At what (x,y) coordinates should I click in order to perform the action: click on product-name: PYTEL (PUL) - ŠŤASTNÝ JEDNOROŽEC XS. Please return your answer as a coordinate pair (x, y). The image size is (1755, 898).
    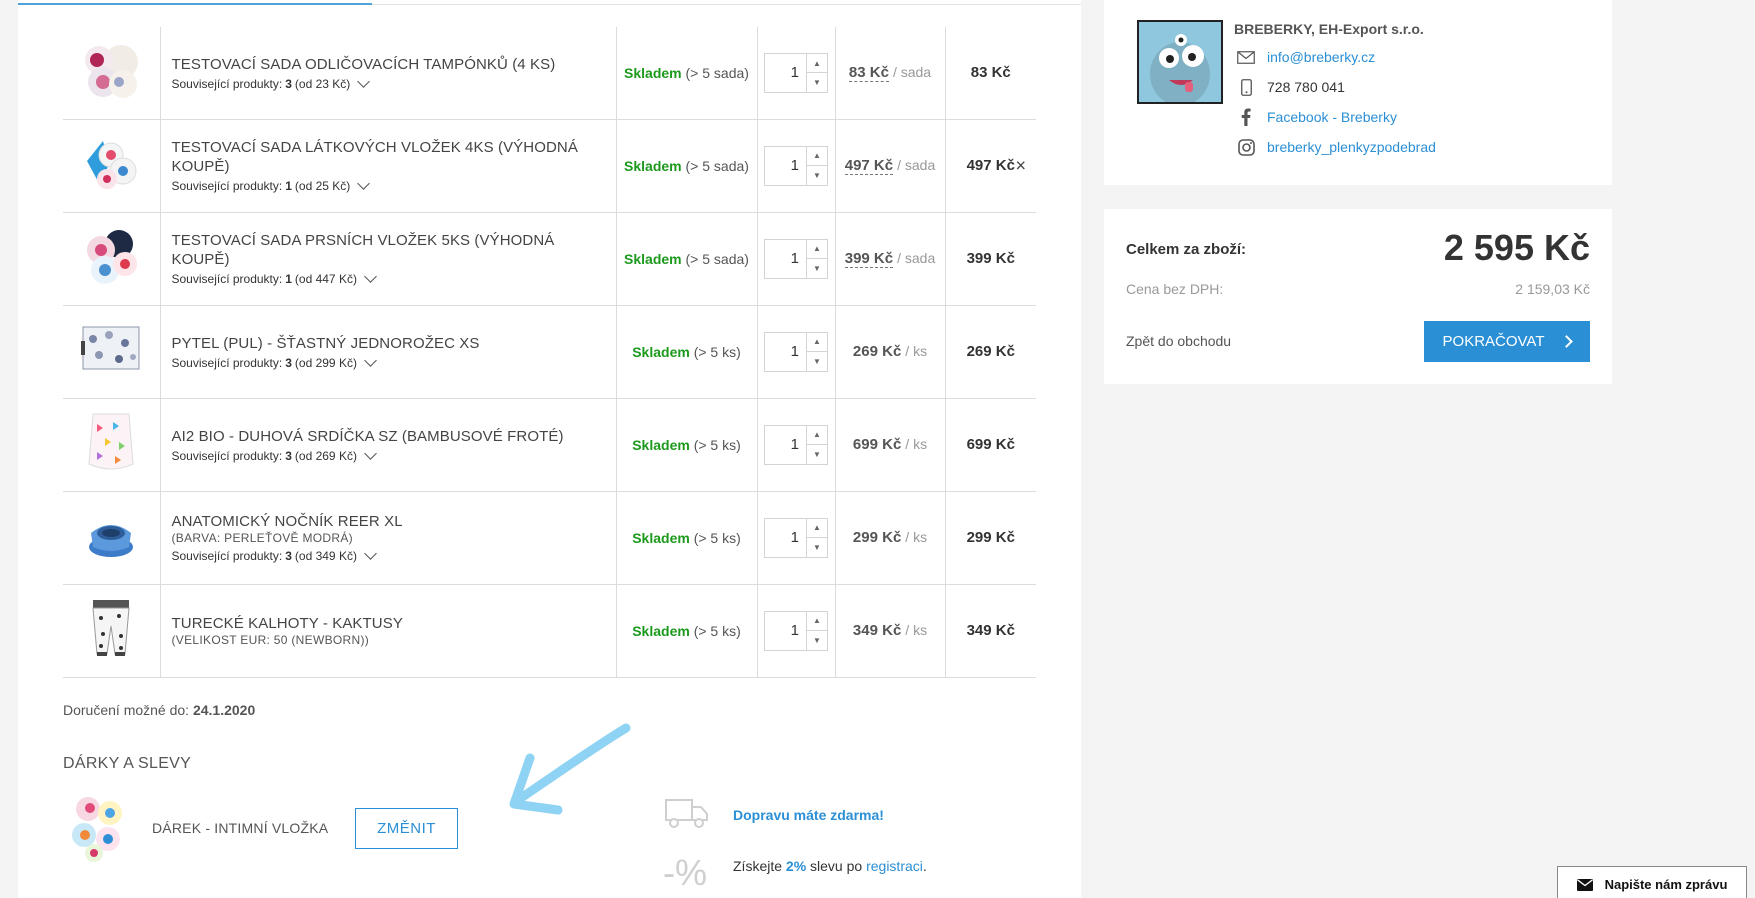
    Looking at the image, I should click on (394, 343).